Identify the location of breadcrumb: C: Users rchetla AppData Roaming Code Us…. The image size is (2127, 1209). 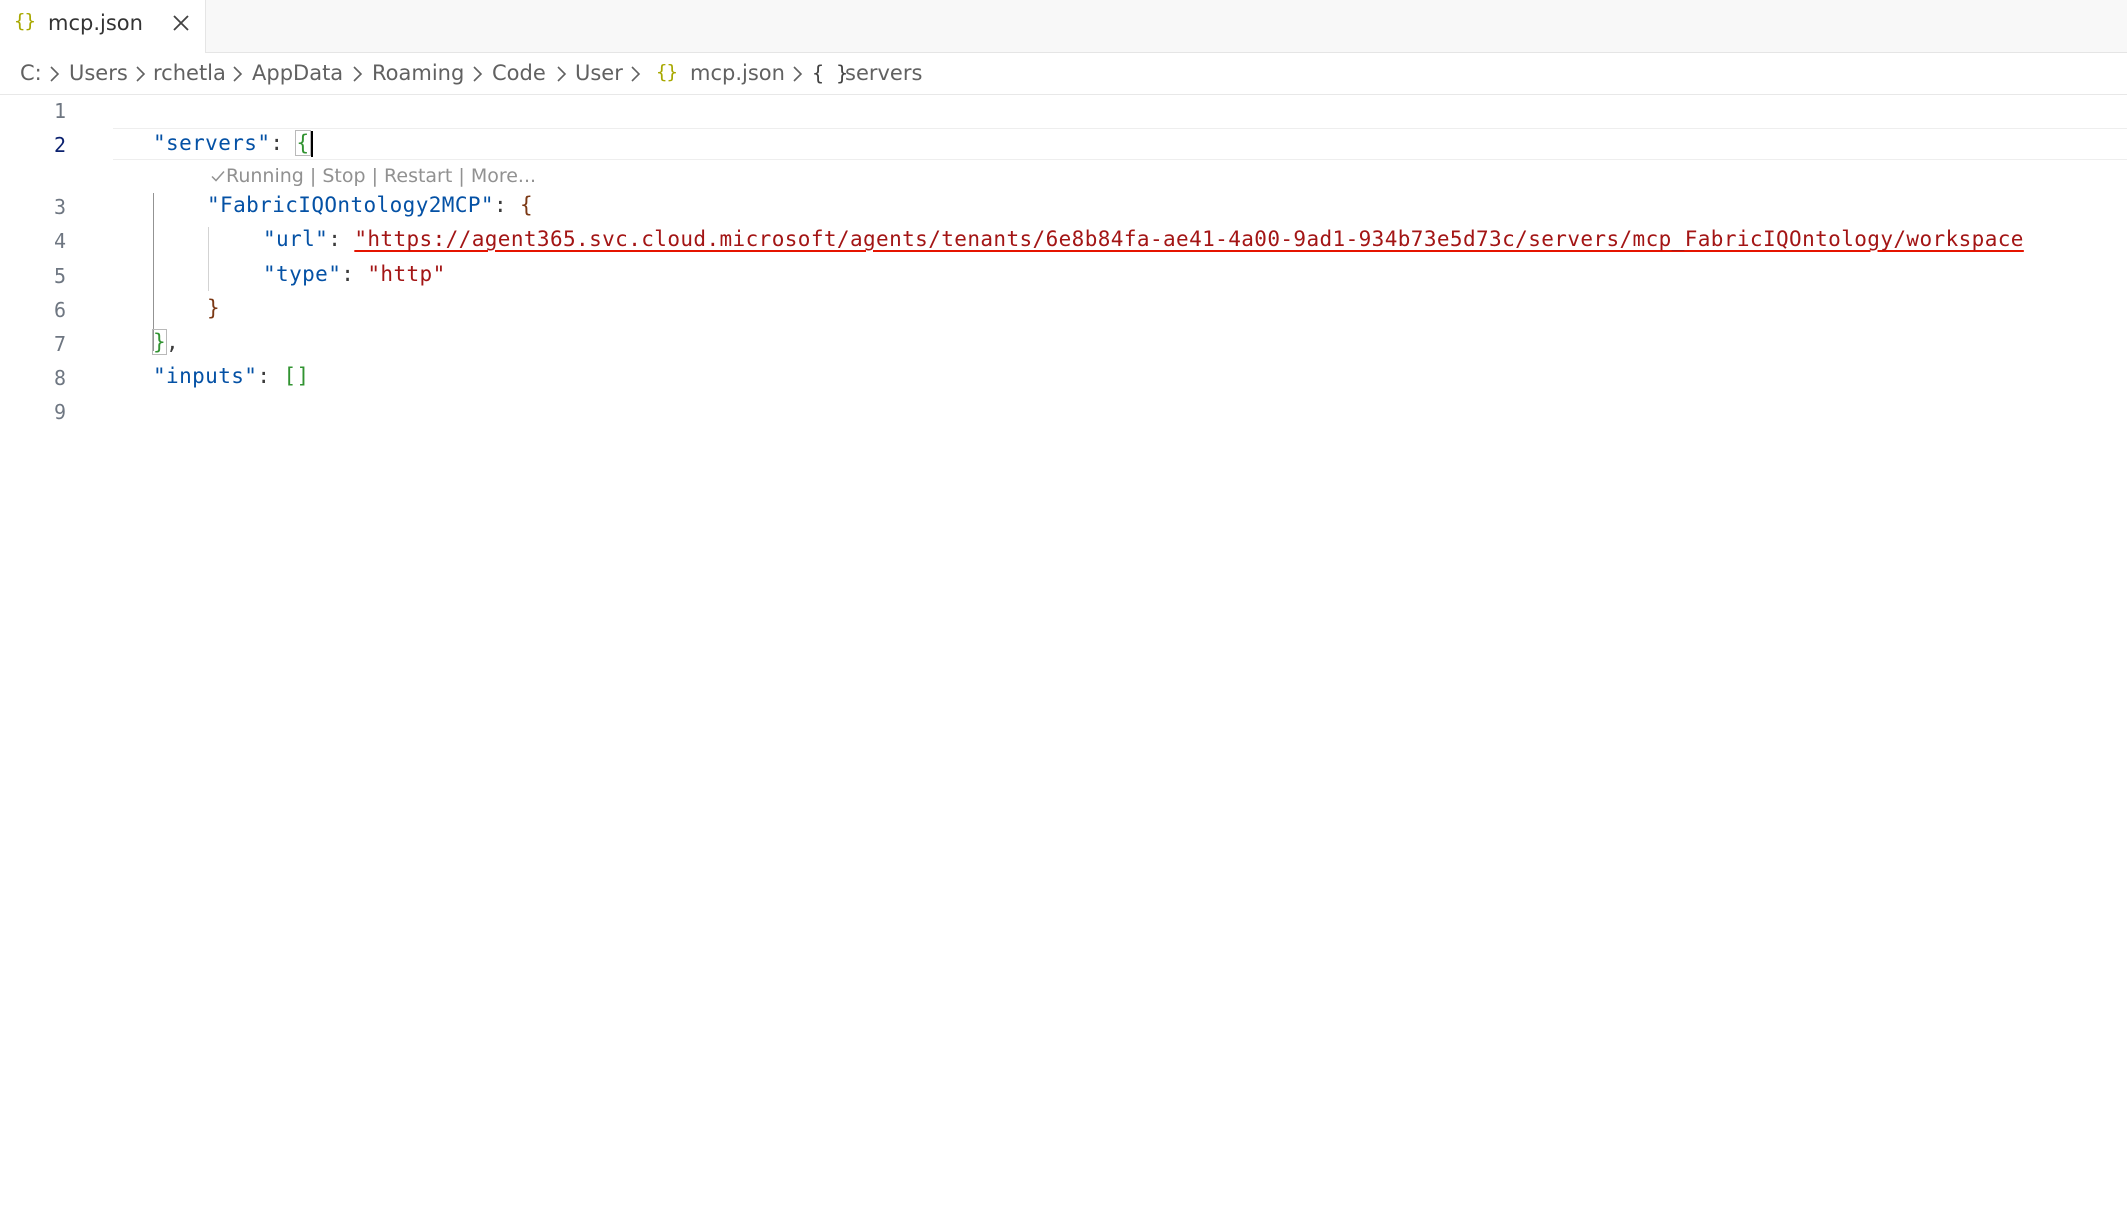
(1063, 74).